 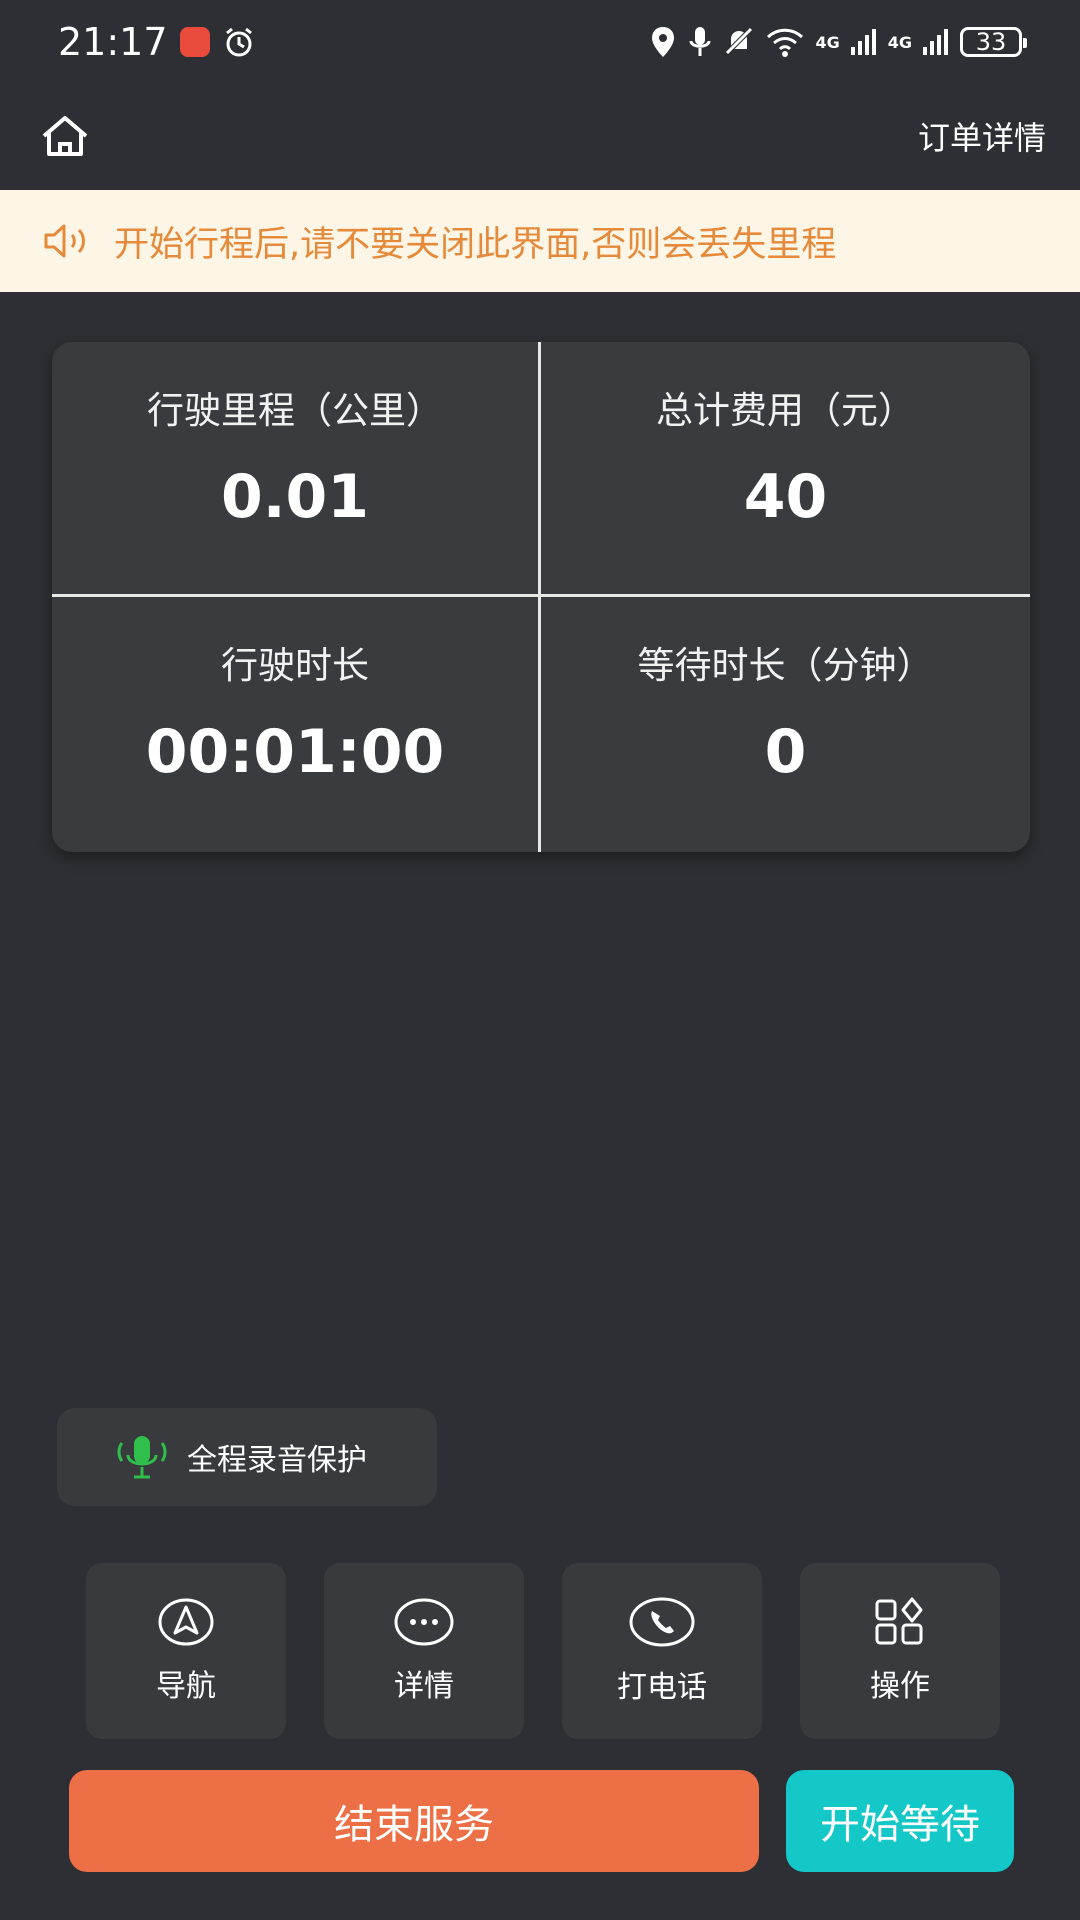 I want to click on call-button: 打电话, so click(x=662, y=1651).